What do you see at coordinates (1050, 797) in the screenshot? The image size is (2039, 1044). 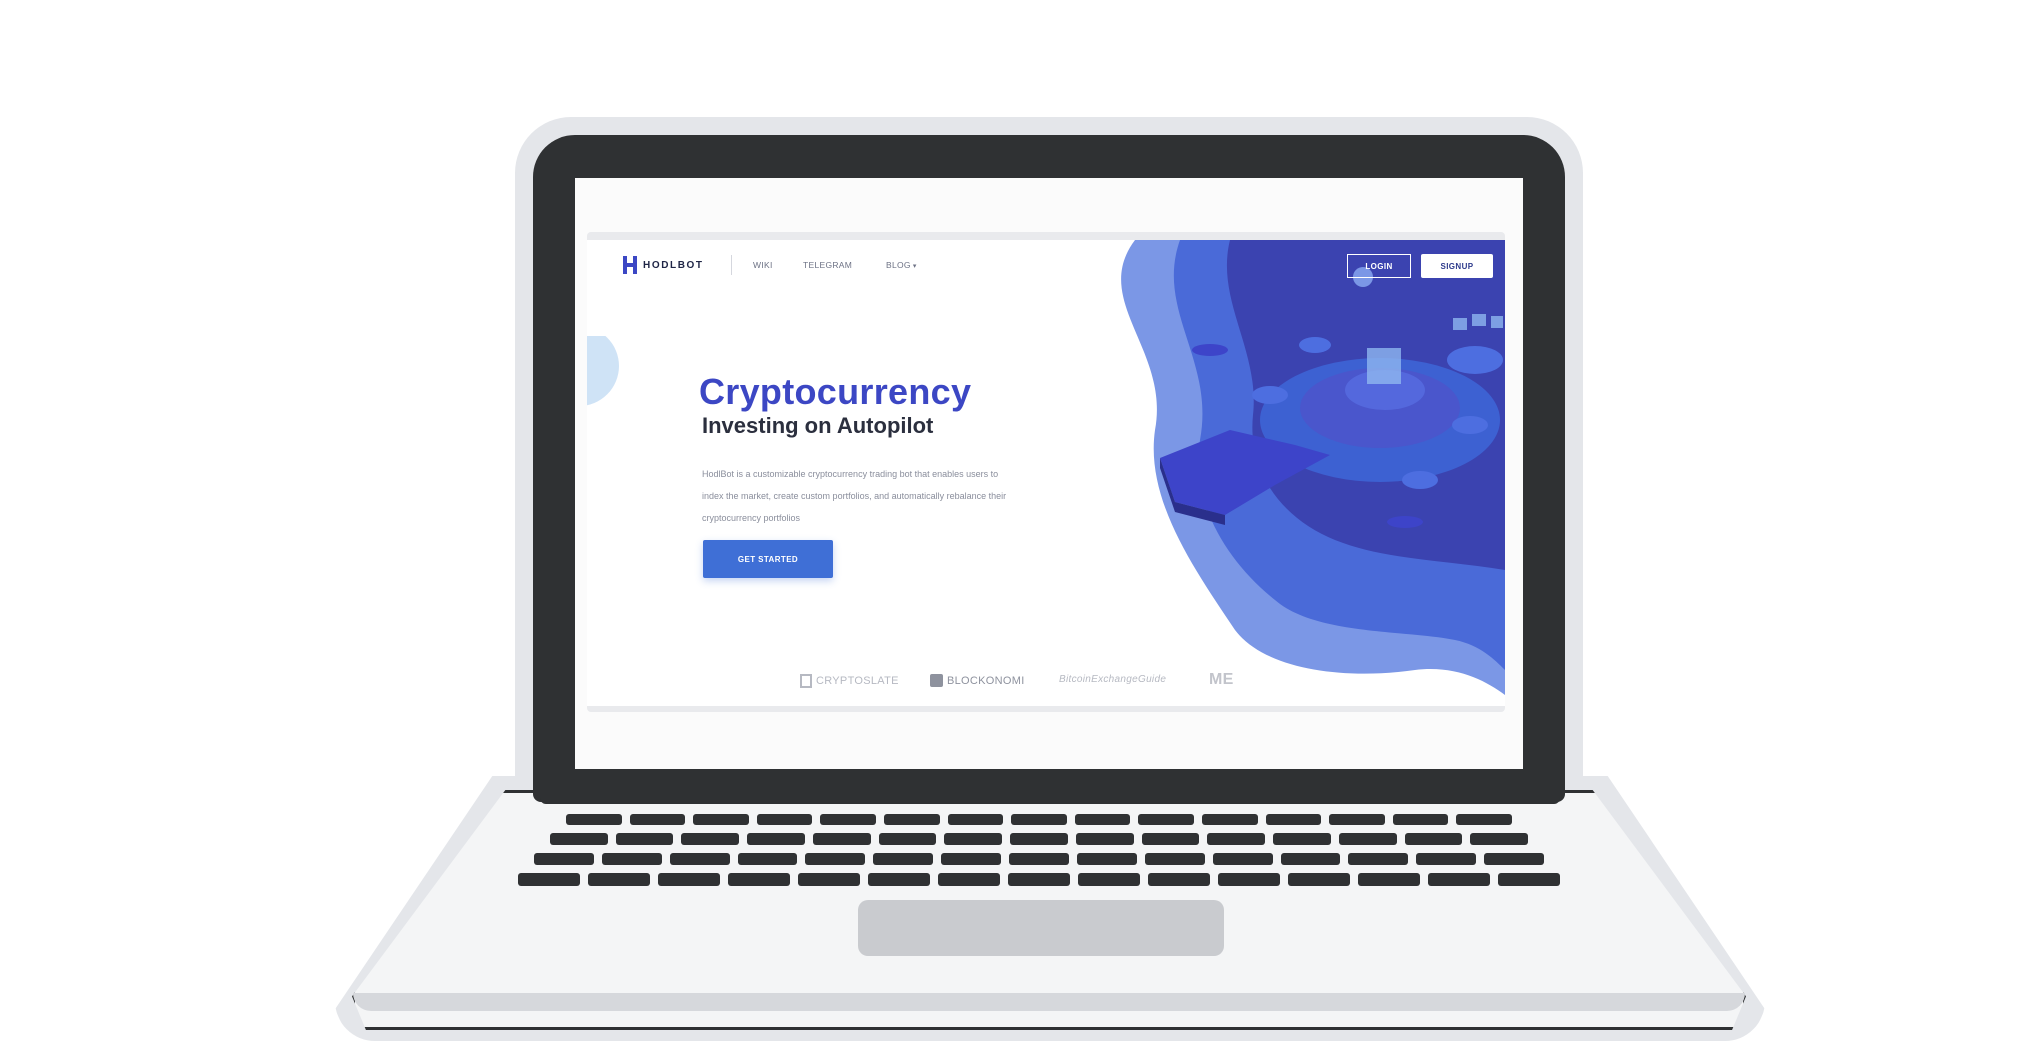 I see `laptop-hinge` at bounding box center [1050, 797].